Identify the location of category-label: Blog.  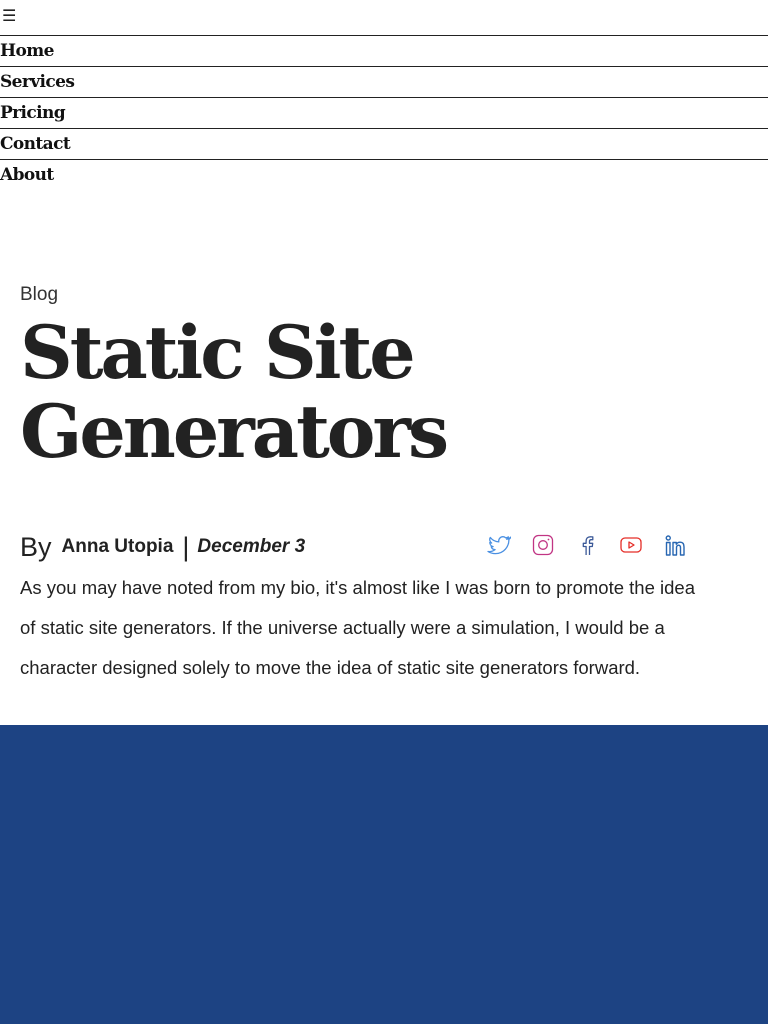
(39, 294).